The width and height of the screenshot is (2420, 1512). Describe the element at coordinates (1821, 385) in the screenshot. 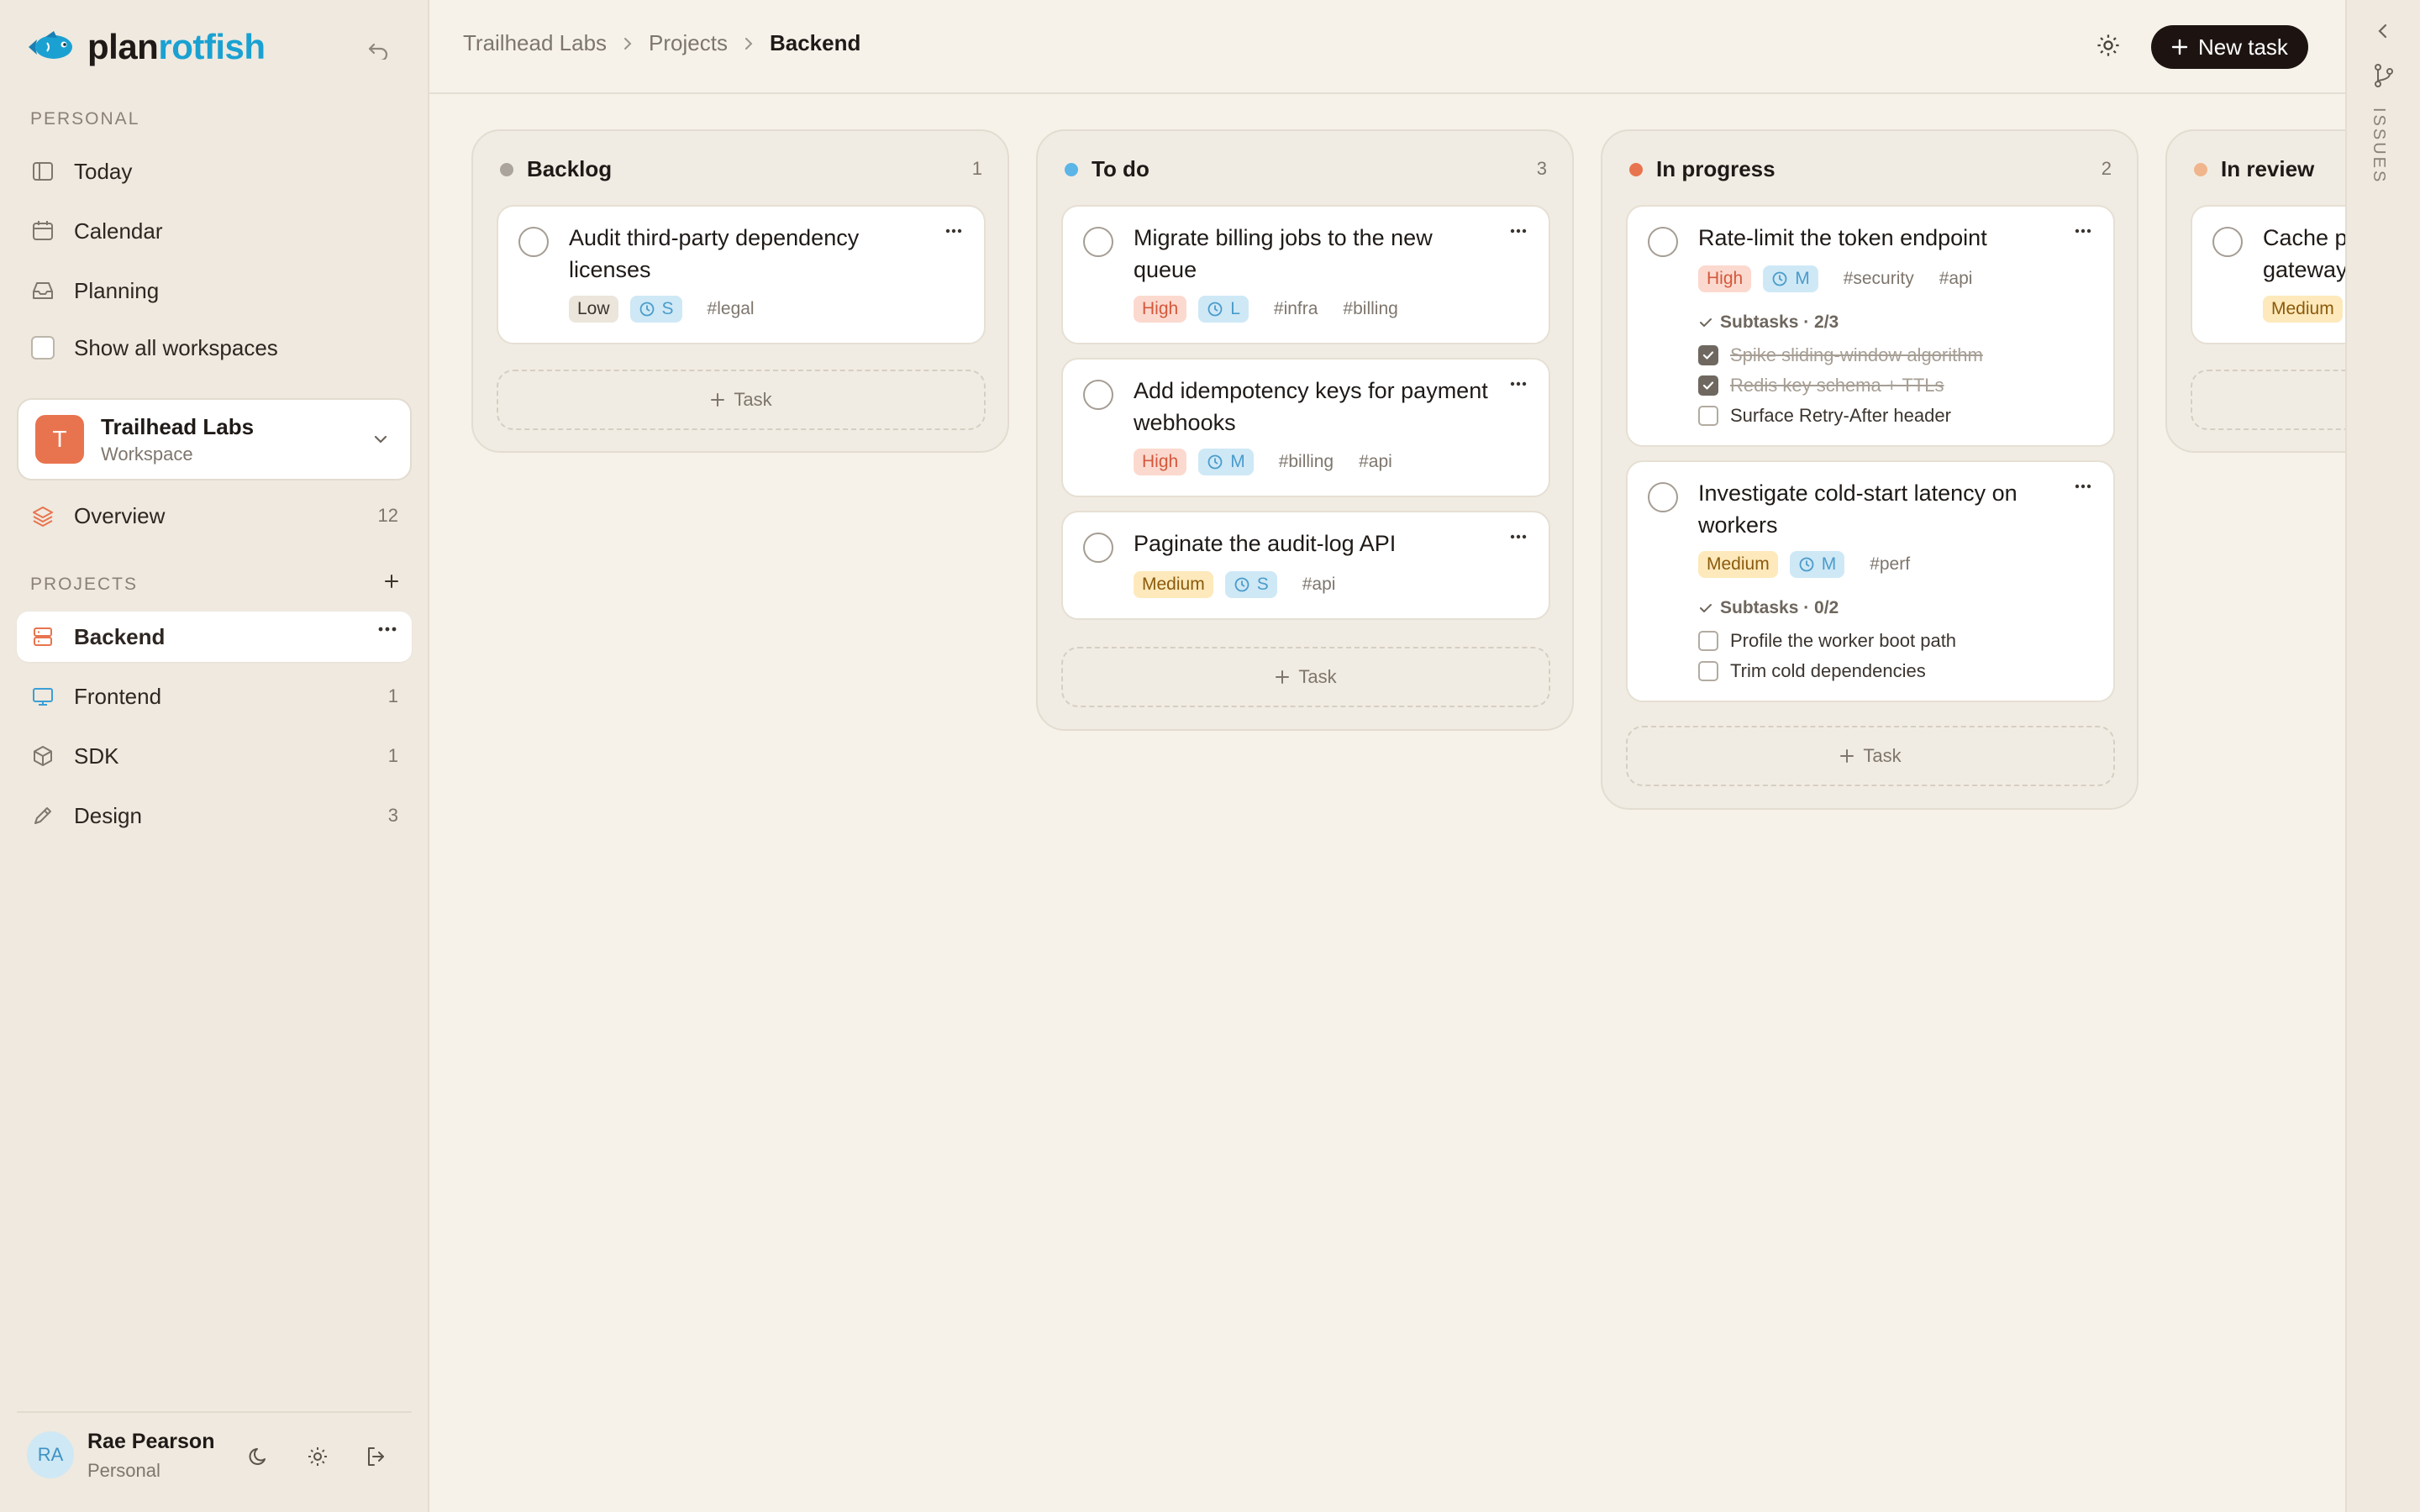

I see `subtask-item: Redis key schema + TTLs` at that location.